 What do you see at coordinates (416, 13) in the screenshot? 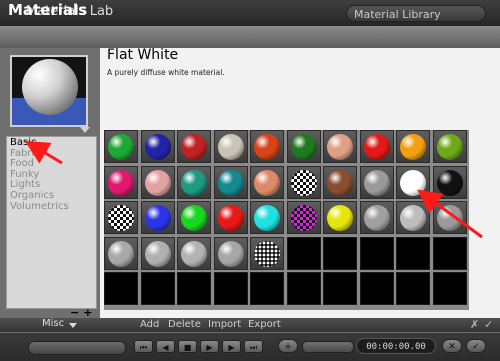
I see `material-library-tab: Material Library` at bounding box center [416, 13].